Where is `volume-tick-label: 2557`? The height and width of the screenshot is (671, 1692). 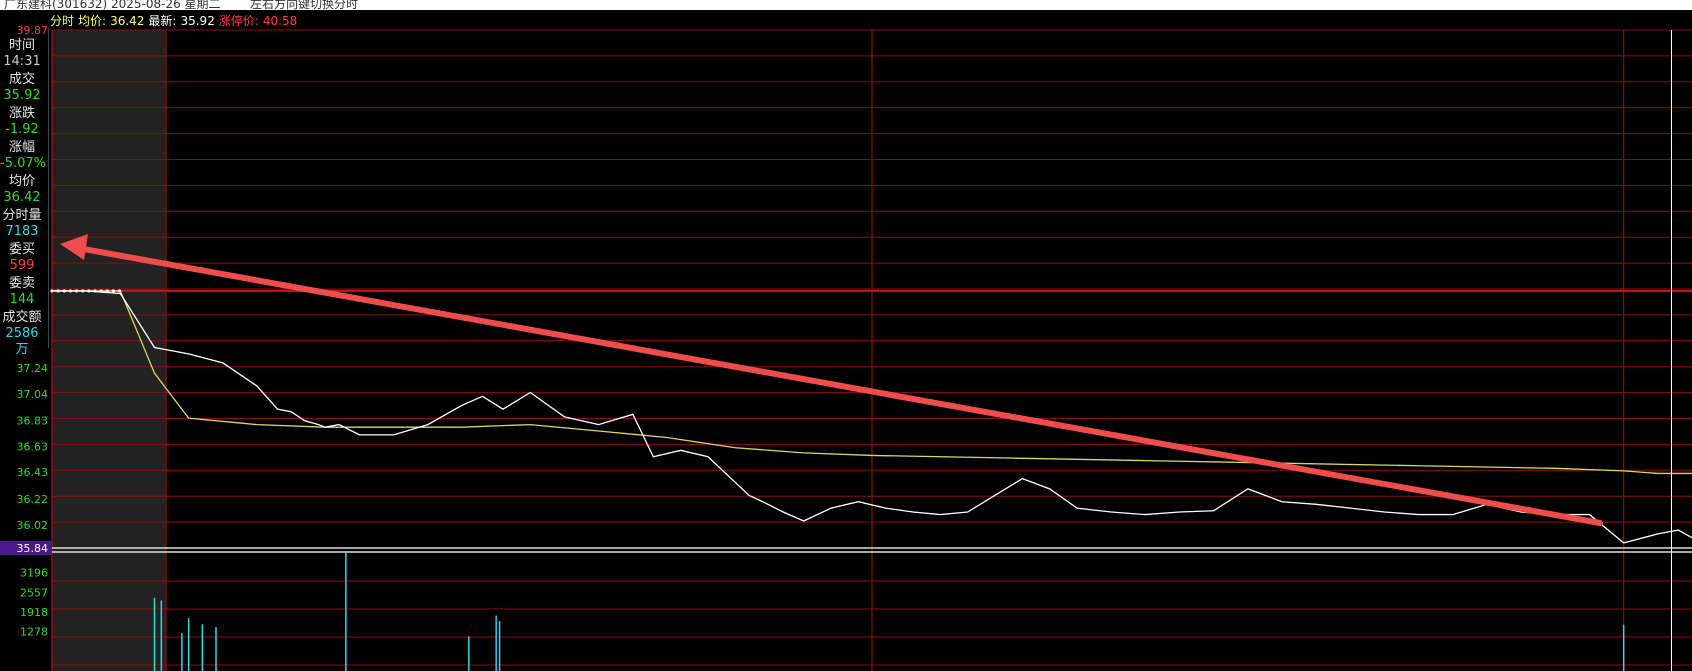 volume-tick-label: 2557 is located at coordinates (34, 592).